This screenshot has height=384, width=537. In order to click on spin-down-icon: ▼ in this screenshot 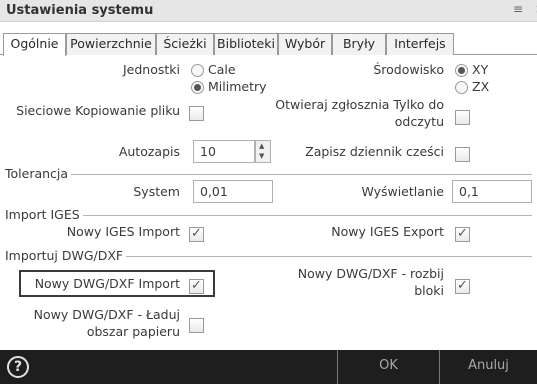, I will do `click(261, 156)`.